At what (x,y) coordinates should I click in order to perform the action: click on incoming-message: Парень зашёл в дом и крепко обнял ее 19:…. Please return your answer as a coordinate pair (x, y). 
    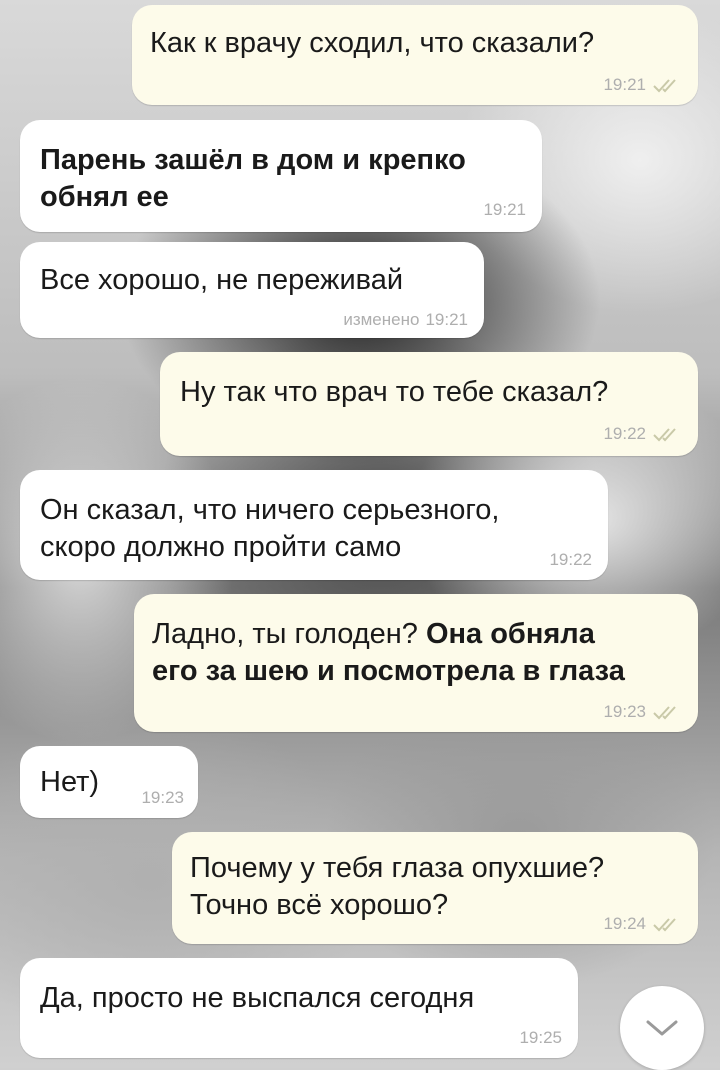
    Looking at the image, I should click on (281, 176).